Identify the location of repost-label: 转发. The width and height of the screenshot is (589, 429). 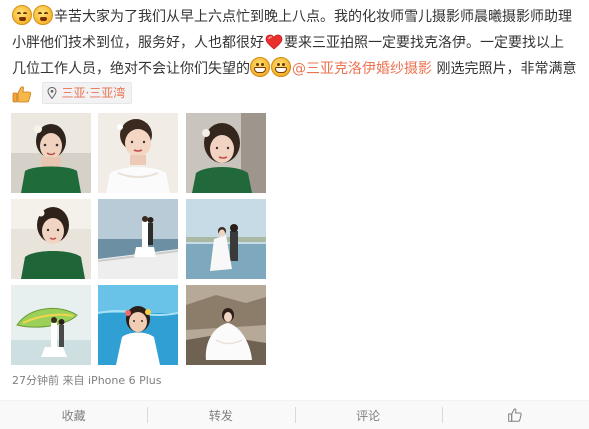
(220, 415).